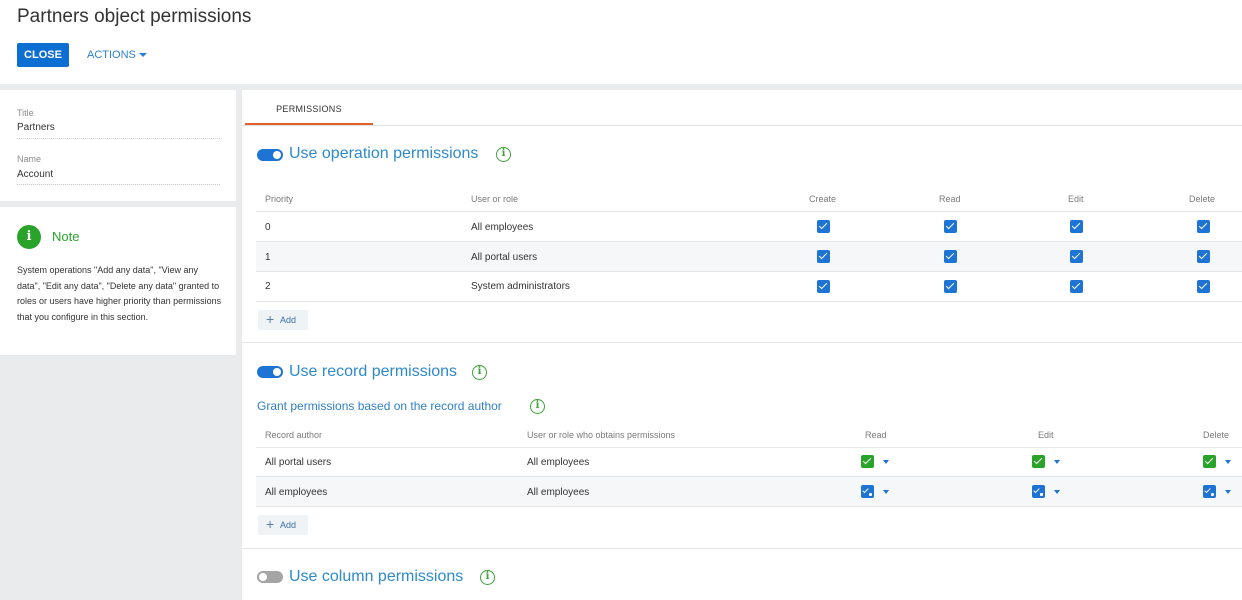 This screenshot has height=600, width=1242. Describe the element at coordinates (118, 138) in the screenshot. I see `title-field-underline` at that location.